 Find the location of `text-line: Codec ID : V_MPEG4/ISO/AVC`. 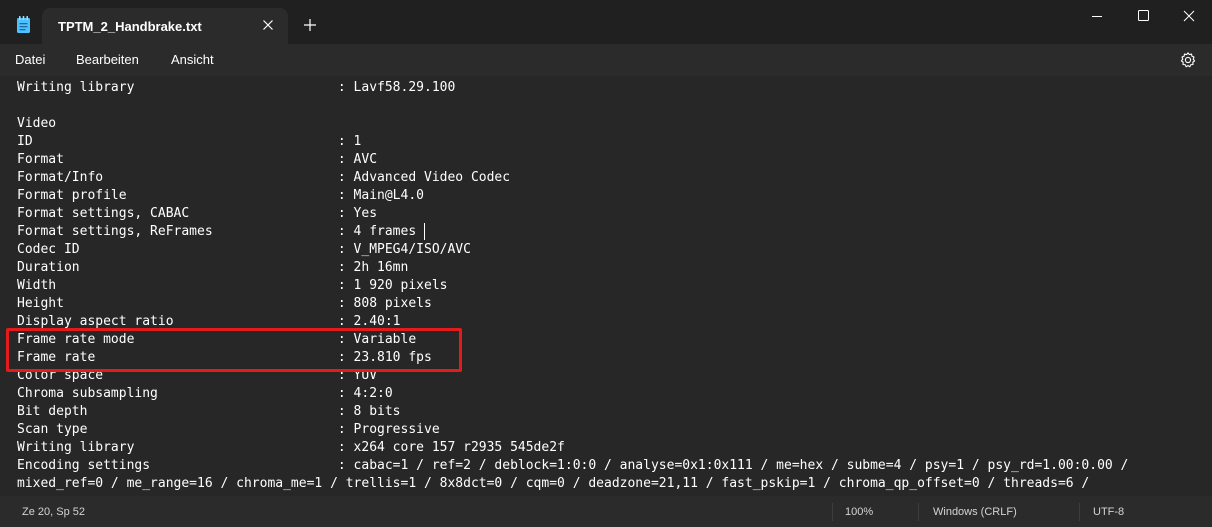

text-line: Codec ID : V_MPEG4/ISO/AVC is located at coordinates (244, 249).